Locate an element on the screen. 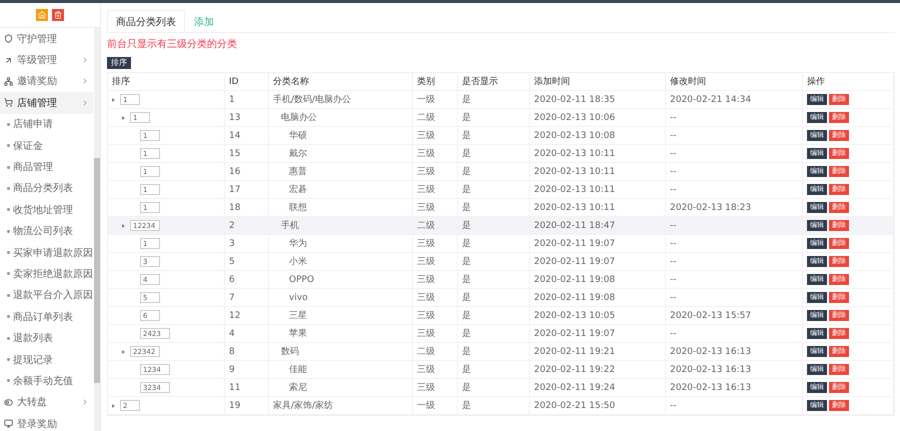 This screenshot has height=431, width=900. table-cell: 13 is located at coordinates (247, 117).